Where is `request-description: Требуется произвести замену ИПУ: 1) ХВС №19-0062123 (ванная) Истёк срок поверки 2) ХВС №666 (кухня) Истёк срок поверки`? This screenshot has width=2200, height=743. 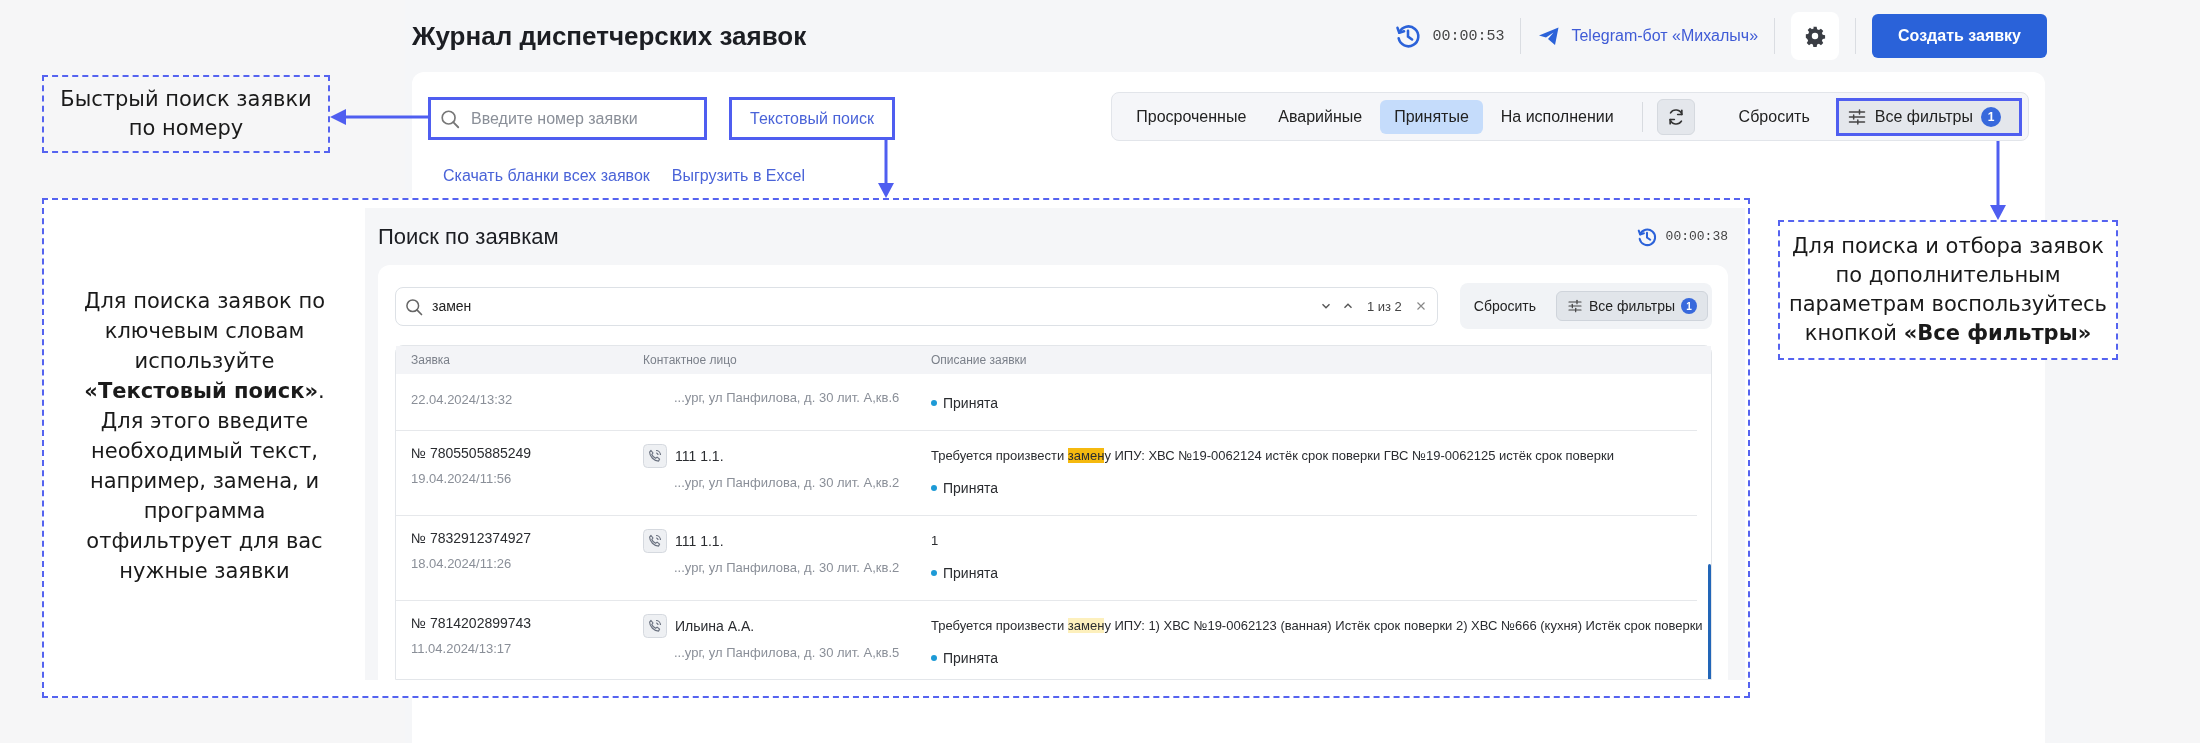 request-description: Требуется произвести замену ИПУ: 1) ХВС №19-0062123 (ванная) Истёк срок поверки 2) ХВС №666 (кухня) Истёк срок поверки is located at coordinates (1317, 626).